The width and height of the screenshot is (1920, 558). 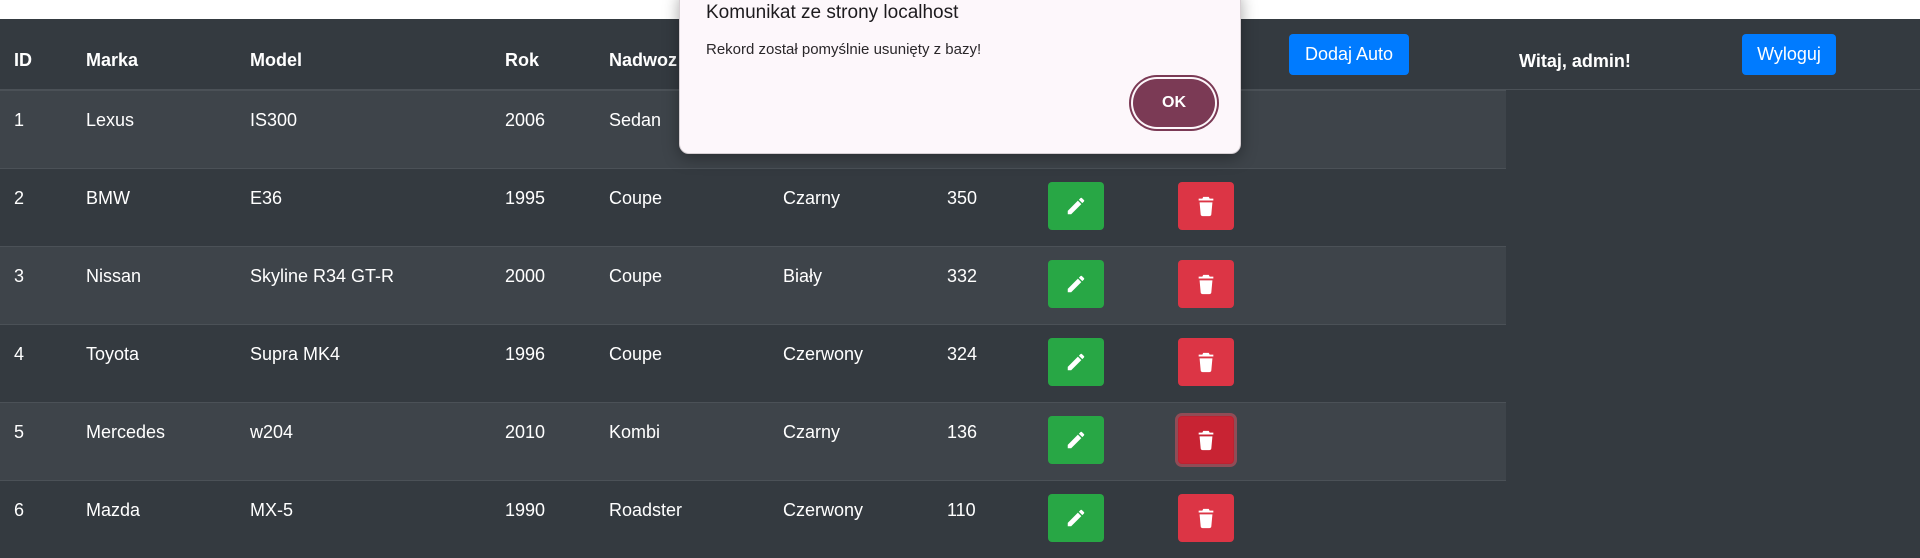 What do you see at coordinates (272, 432) in the screenshot?
I see `cell-model: w204` at bounding box center [272, 432].